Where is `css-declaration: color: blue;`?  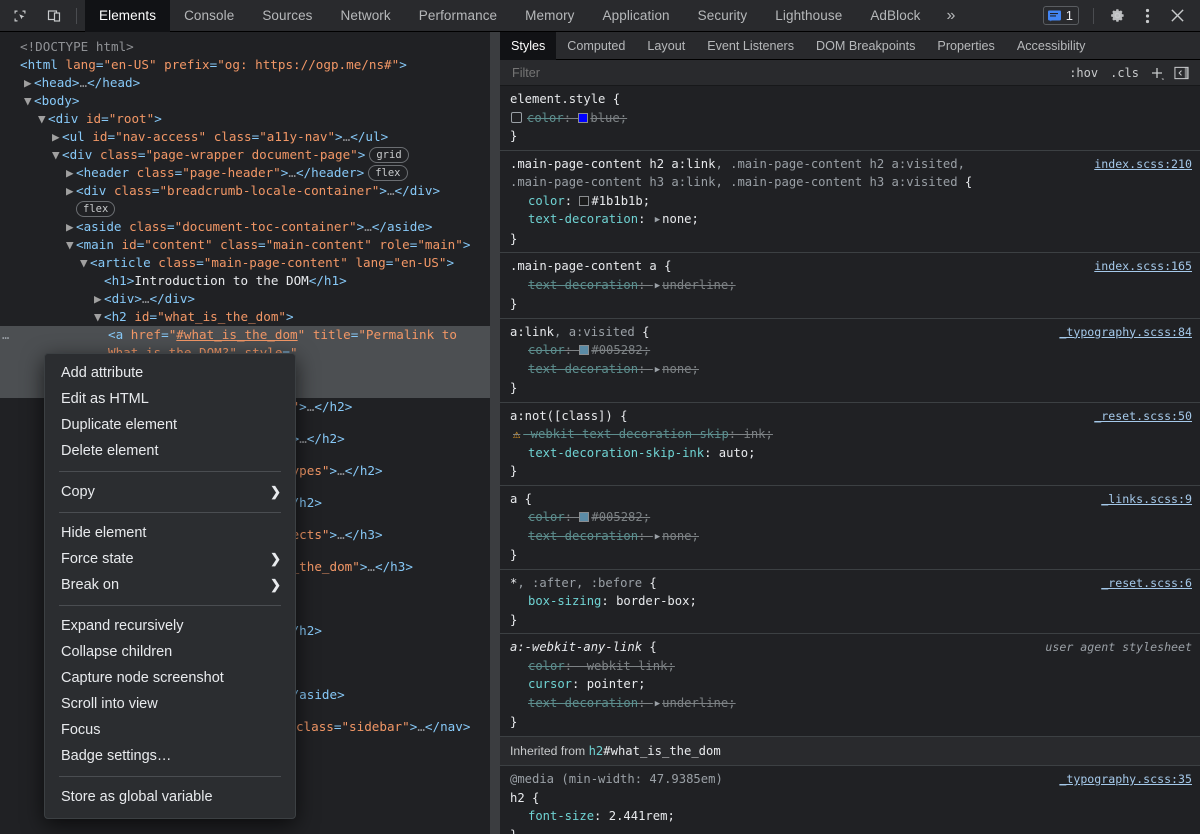
css-declaration: color: blue; is located at coordinates (852, 118).